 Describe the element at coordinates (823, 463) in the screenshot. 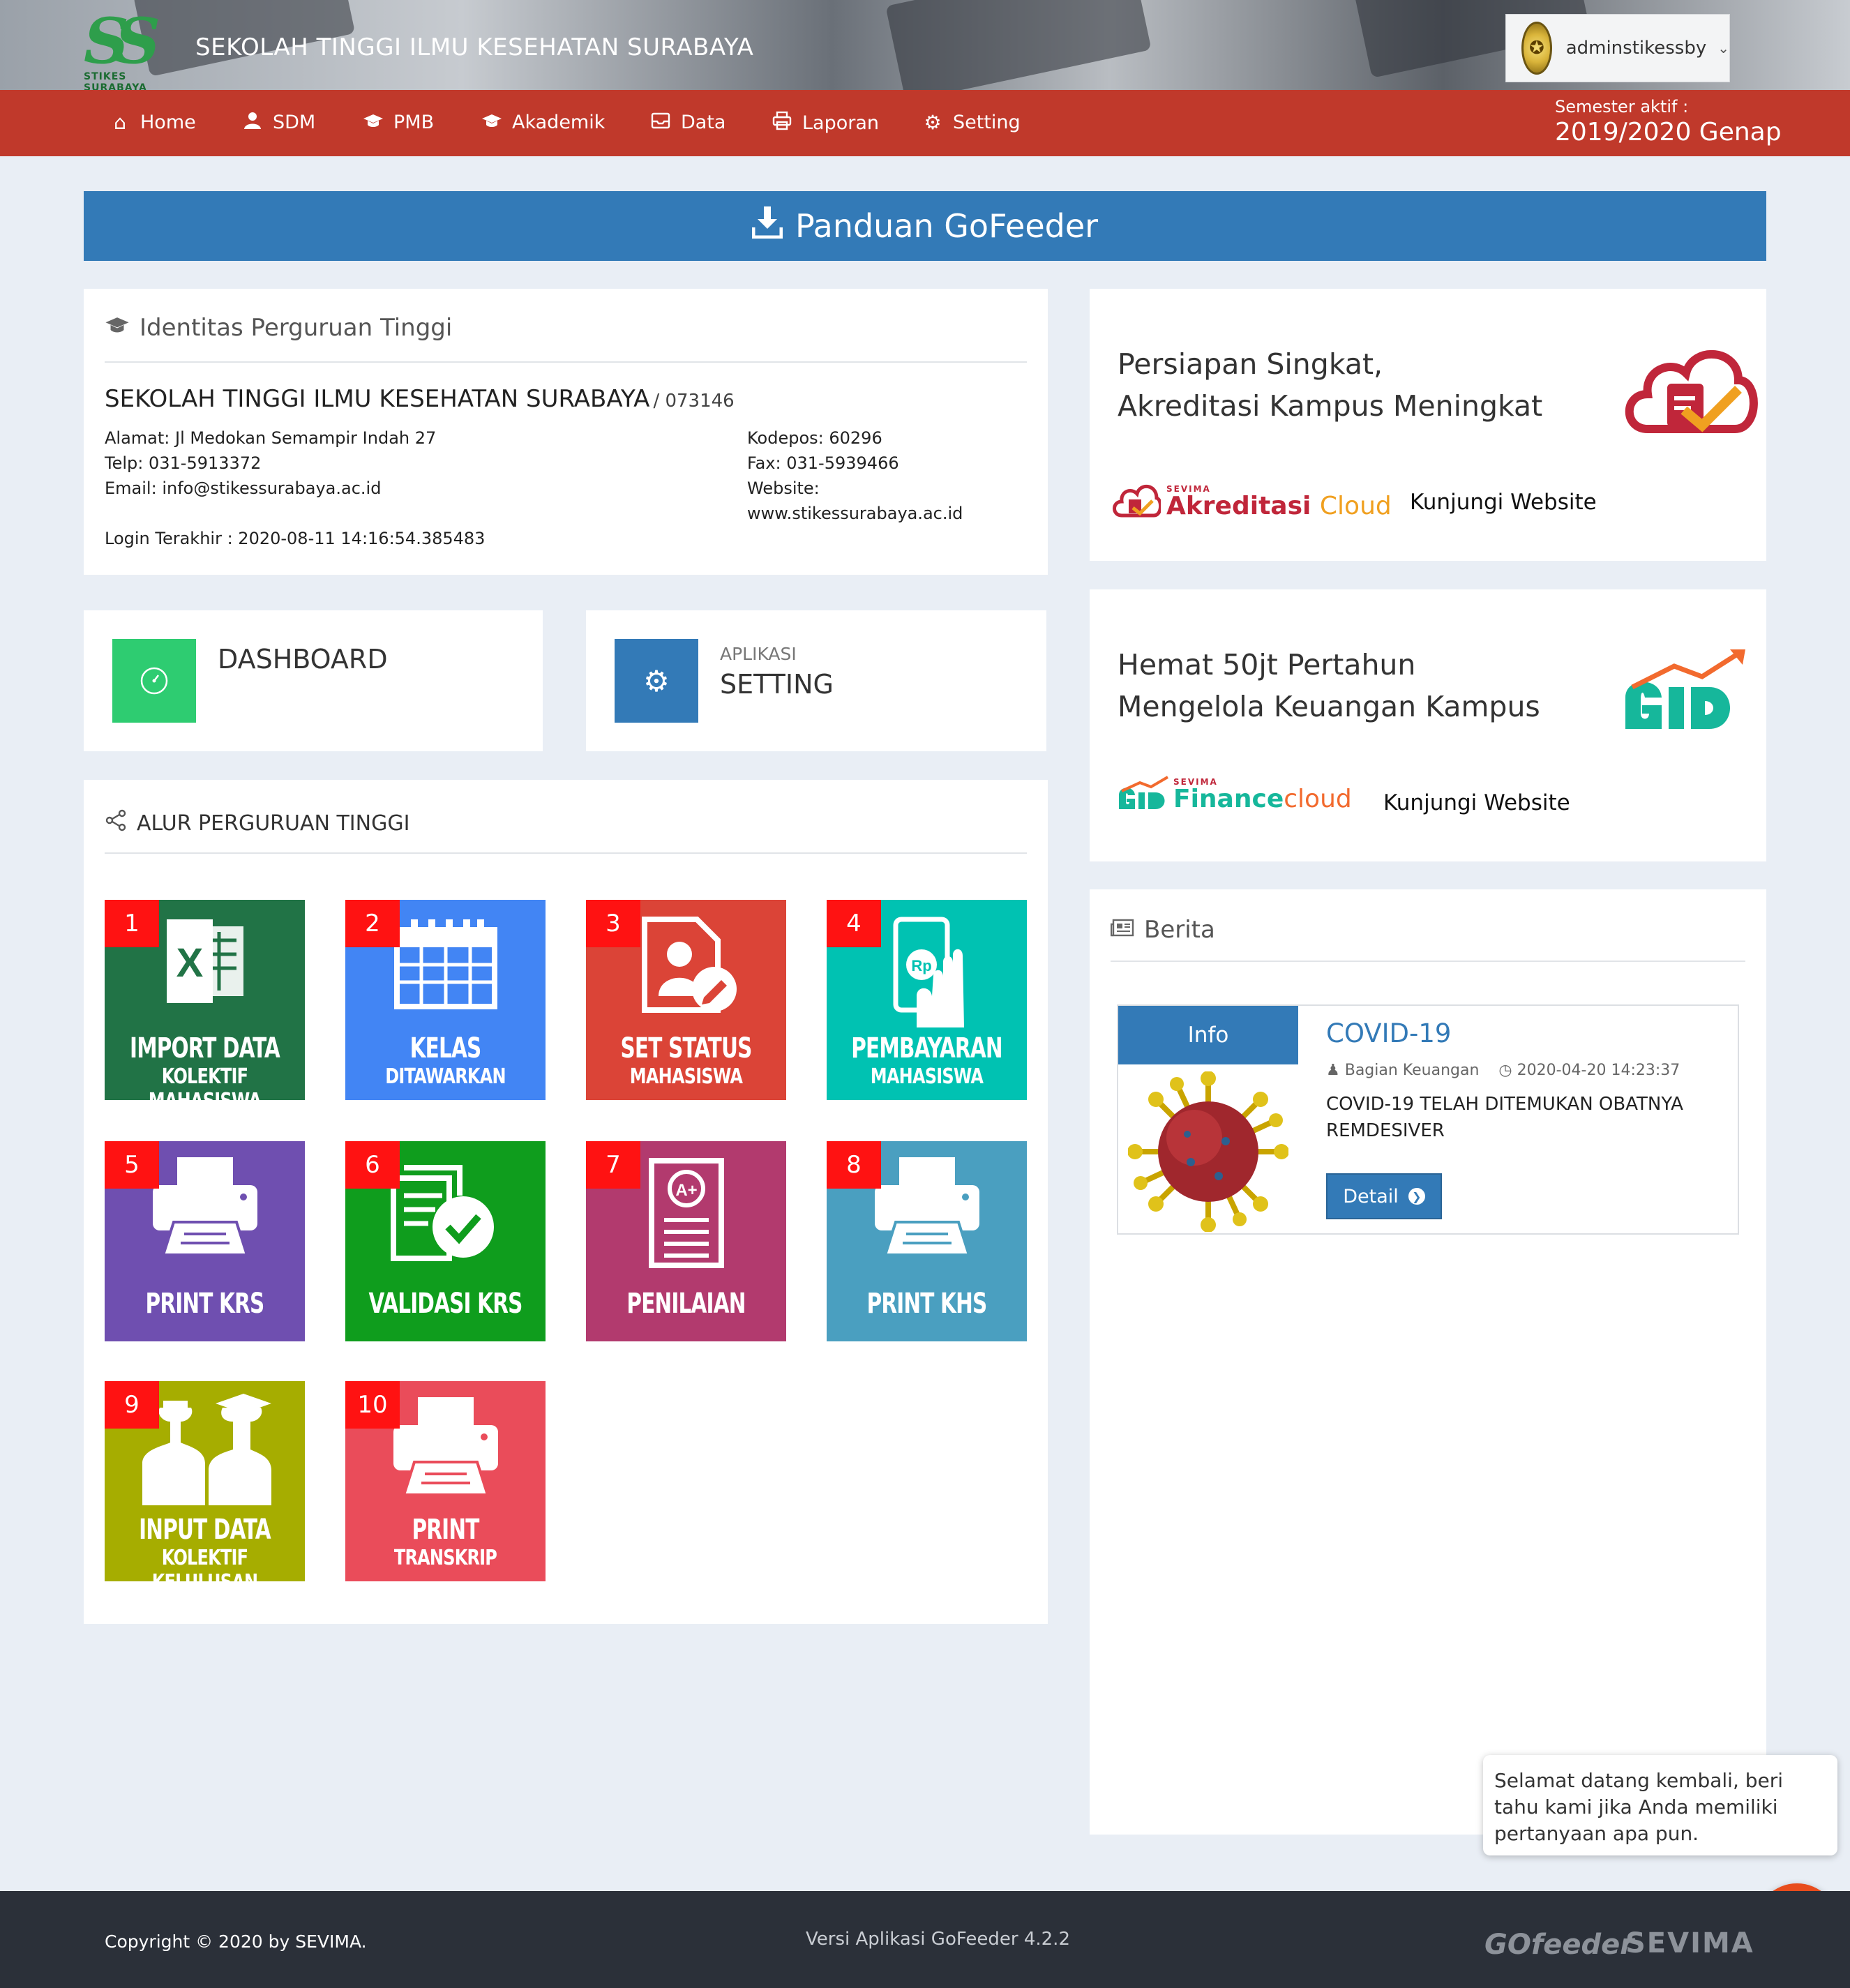

I see `fax-field: Fax: 031-5939466` at that location.